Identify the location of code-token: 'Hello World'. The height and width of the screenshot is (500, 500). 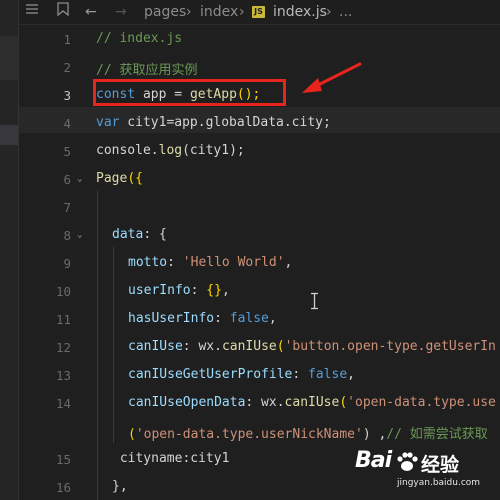
(233, 262).